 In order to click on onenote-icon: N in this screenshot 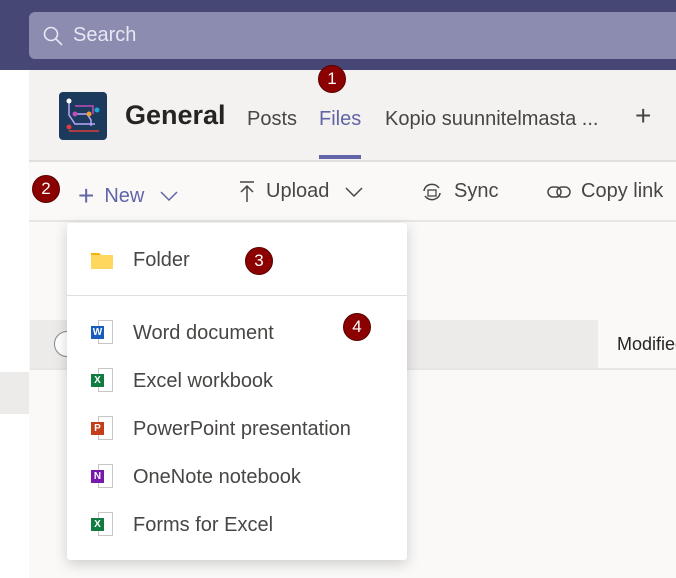, I will do `click(102, 477)`.